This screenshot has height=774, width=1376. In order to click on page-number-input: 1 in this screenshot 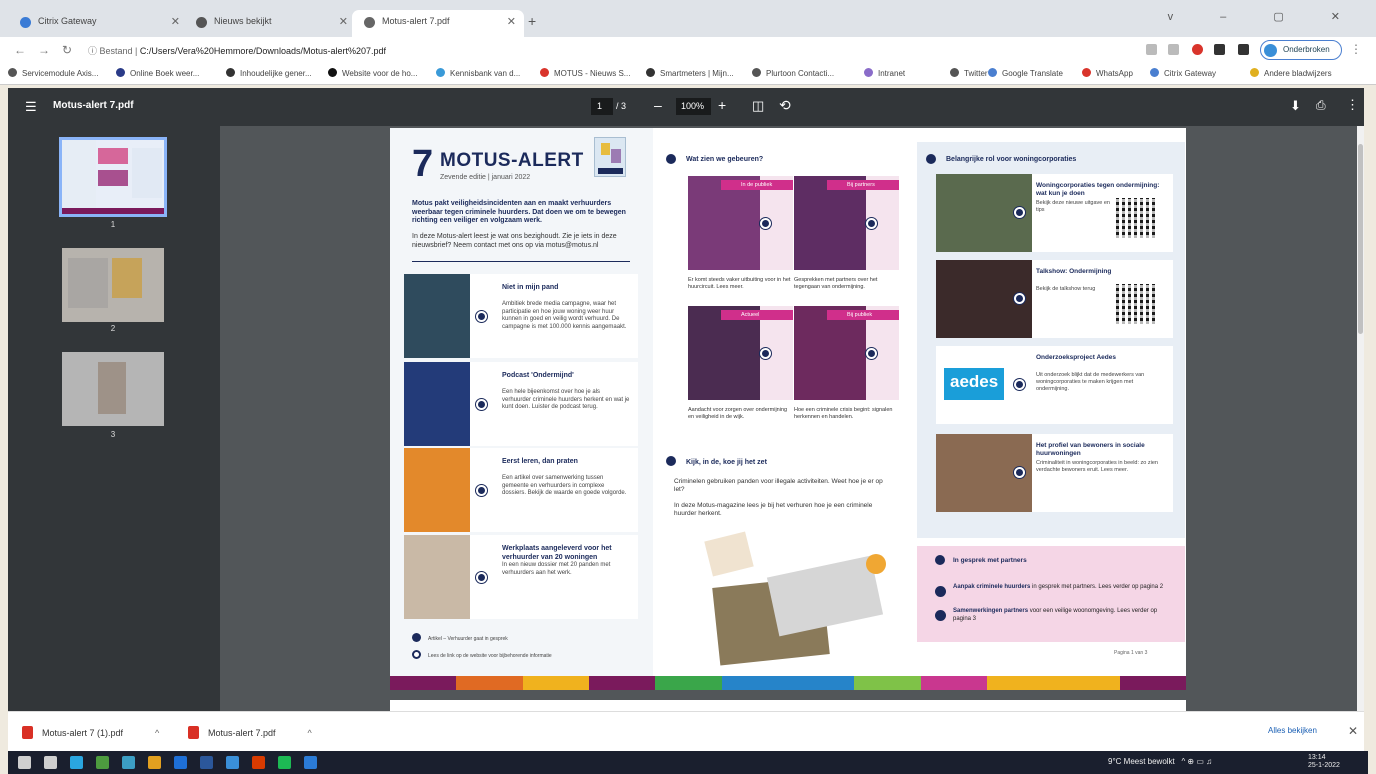, I will do `click(602, 106)`.